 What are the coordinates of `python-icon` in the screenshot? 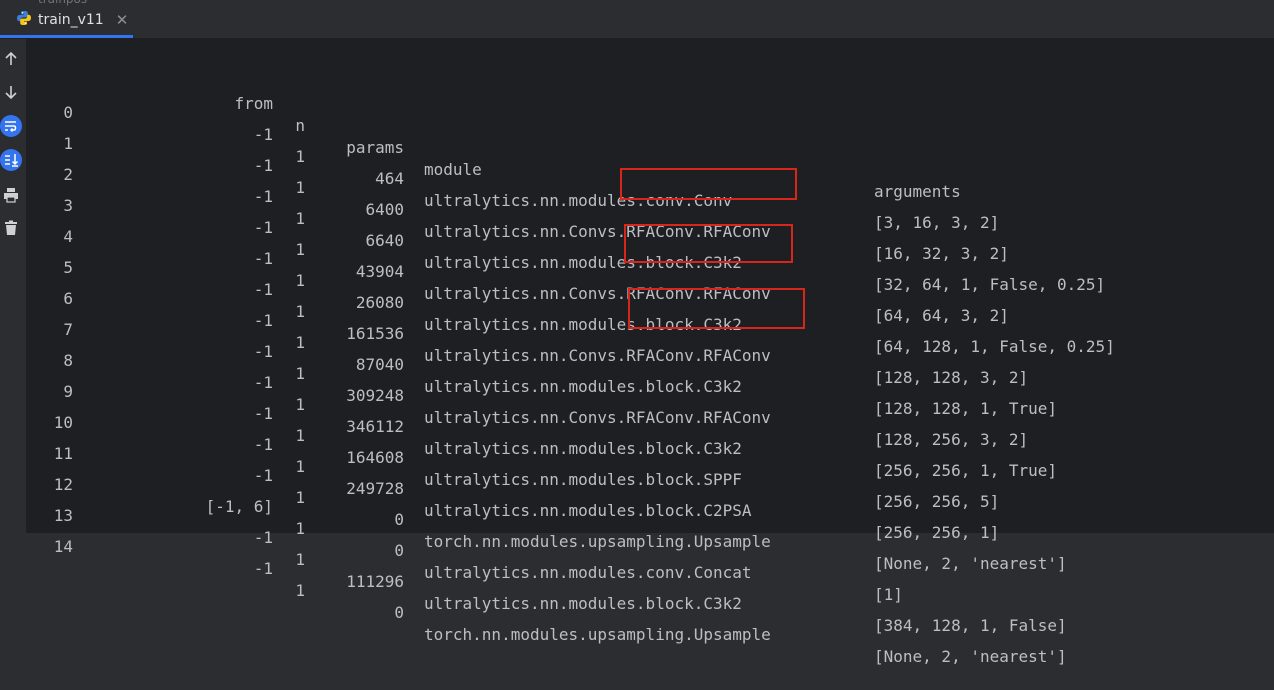 It's located at (24, 20).